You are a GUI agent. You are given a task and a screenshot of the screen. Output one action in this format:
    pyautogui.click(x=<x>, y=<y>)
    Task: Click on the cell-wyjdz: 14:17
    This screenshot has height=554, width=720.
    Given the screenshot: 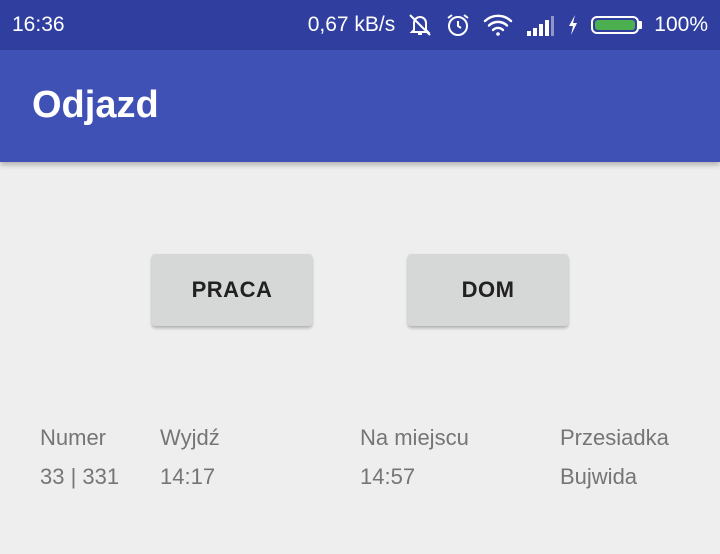 What is the action you would take?
    pyautogui.click(x=188, y=476)
    